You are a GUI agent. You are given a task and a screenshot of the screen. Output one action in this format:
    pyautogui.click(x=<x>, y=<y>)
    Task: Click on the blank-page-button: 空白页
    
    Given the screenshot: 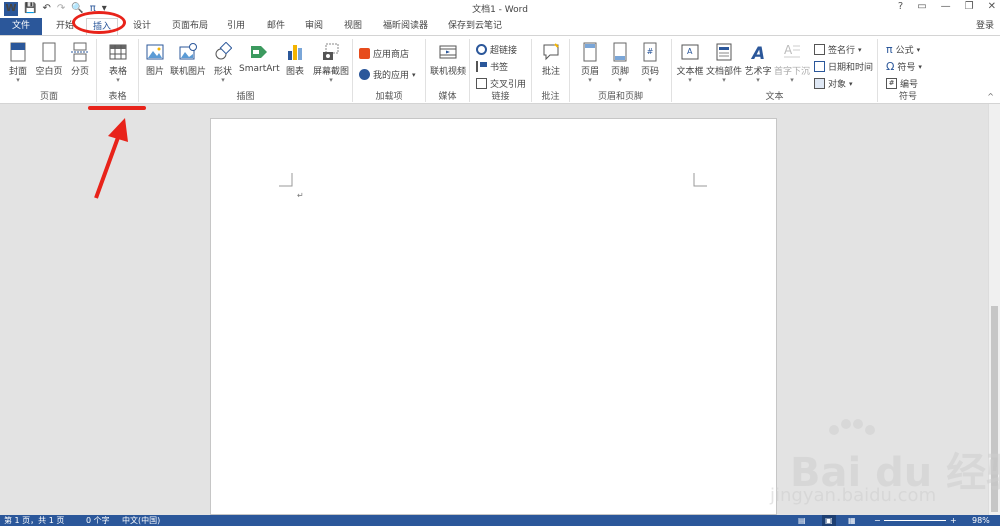 What is the action you would take?
    pyautogui.click(x=49, y=59)
    